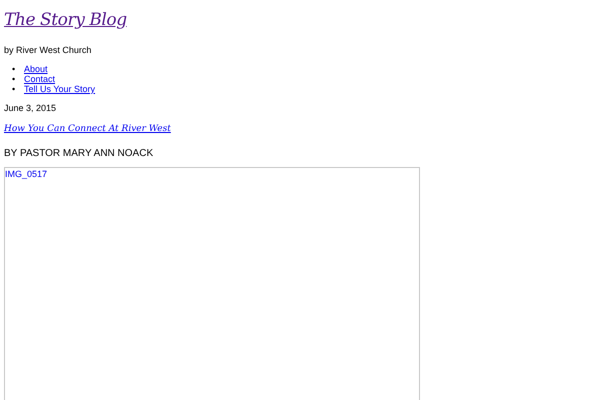 The width and height of the screenshot is (600, 400). I want to click on nav-link: Tell Us Your Story, so click(60, 89).